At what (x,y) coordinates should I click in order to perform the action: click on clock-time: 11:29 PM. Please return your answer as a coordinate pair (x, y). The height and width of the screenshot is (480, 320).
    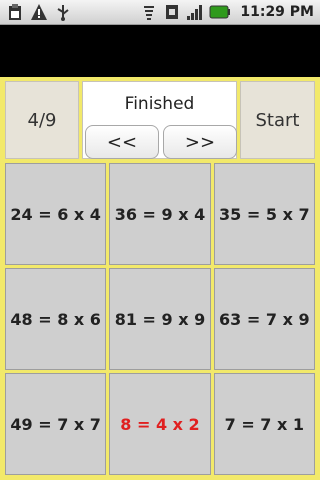
    Looking at the image, I should click on (277, 12).